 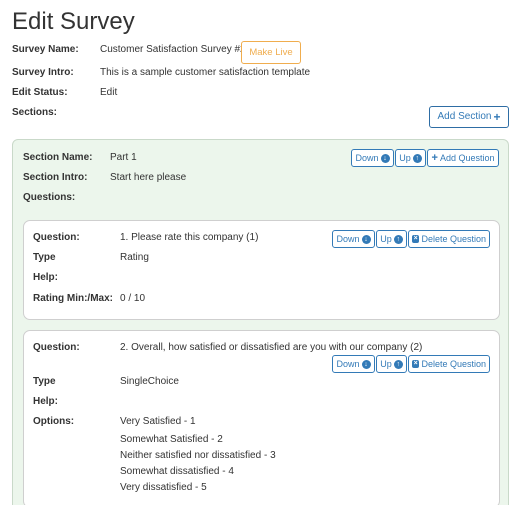 What do you see at coordinates (134, 257) in the screenshot?
I see `type-value: Rating` at bounding box center [134, 257].